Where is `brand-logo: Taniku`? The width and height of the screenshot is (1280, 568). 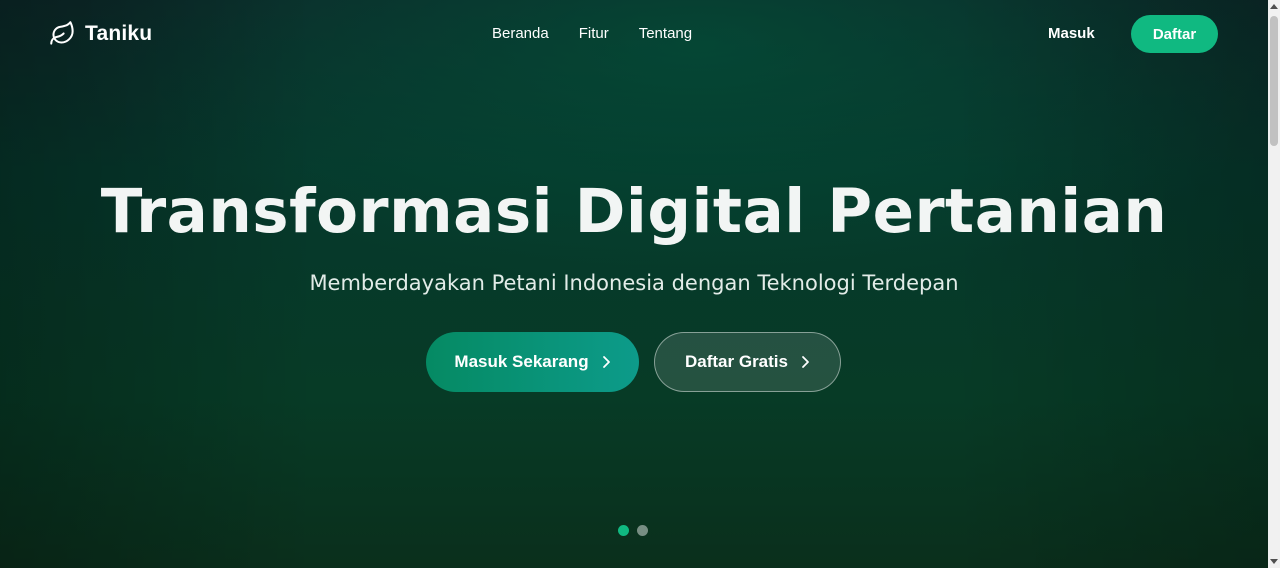
brand-logo: Taniku is located at coordinates (100, 33).